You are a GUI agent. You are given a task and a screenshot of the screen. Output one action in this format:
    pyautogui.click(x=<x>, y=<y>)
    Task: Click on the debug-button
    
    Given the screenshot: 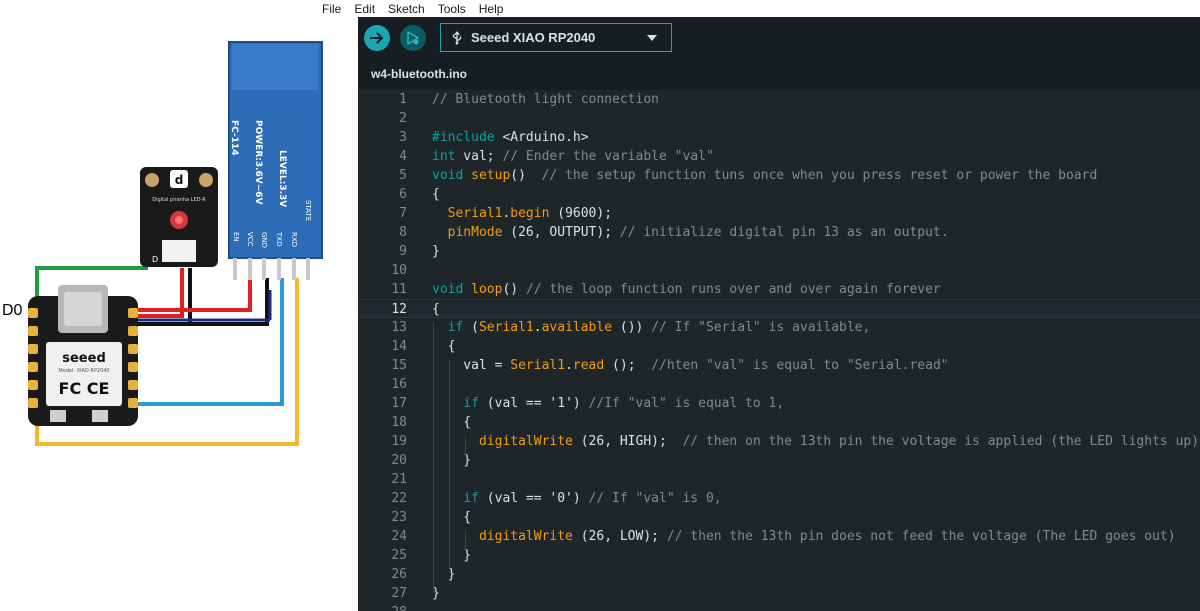 What is the action you would take?
    pyautogui.click(x=413, y=38)
    